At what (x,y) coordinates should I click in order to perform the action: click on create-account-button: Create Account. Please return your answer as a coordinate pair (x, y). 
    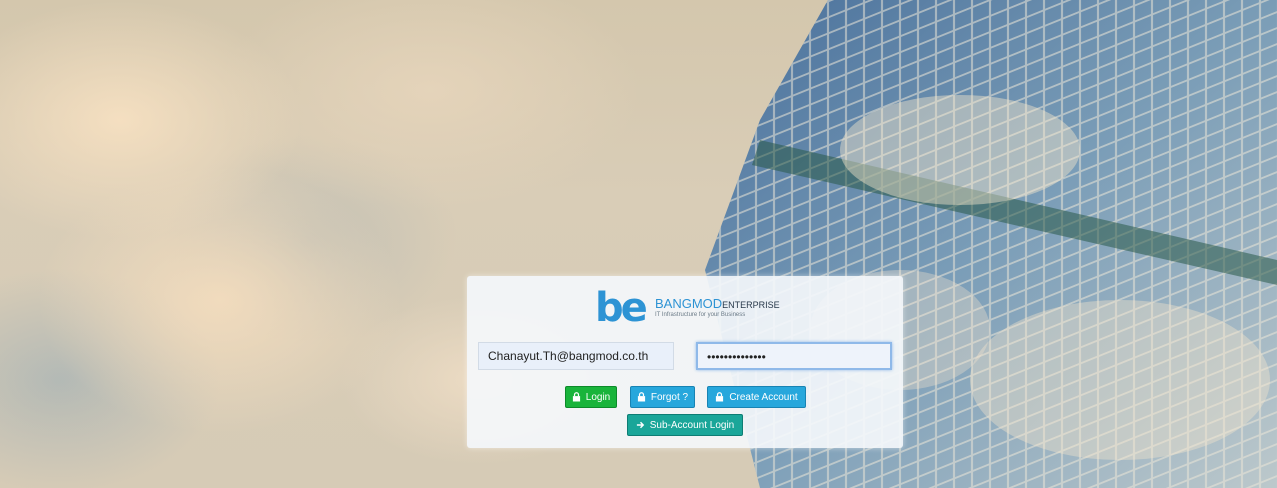
    Looking at the image, I should click on (756, 397).